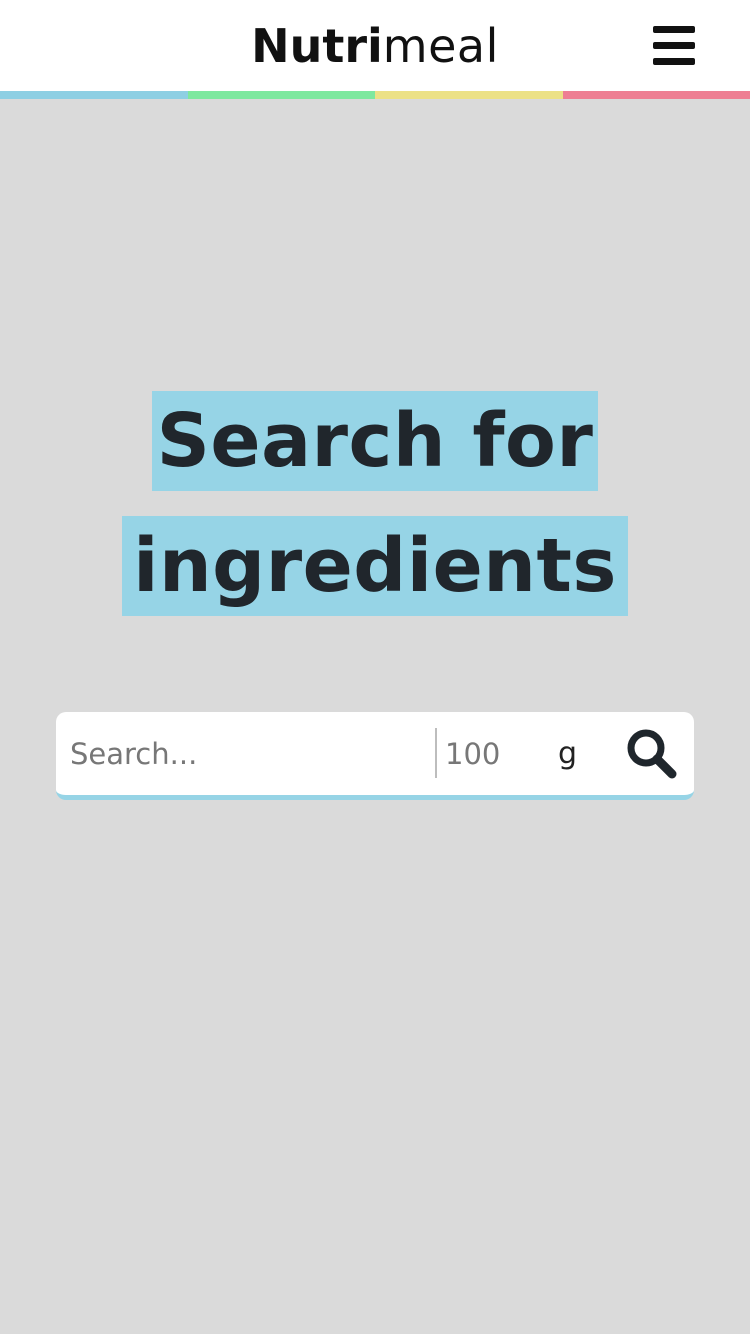 This screenshot has width=750, height=1334. I want to click on hamburger-menu-icon, so click(673, 46).